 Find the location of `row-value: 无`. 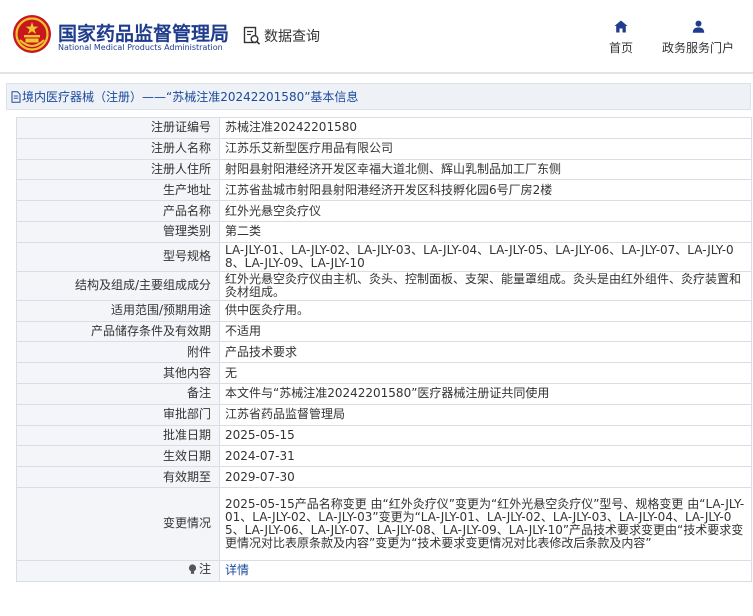

row-value: 无 is located at coordinates (485, 373).